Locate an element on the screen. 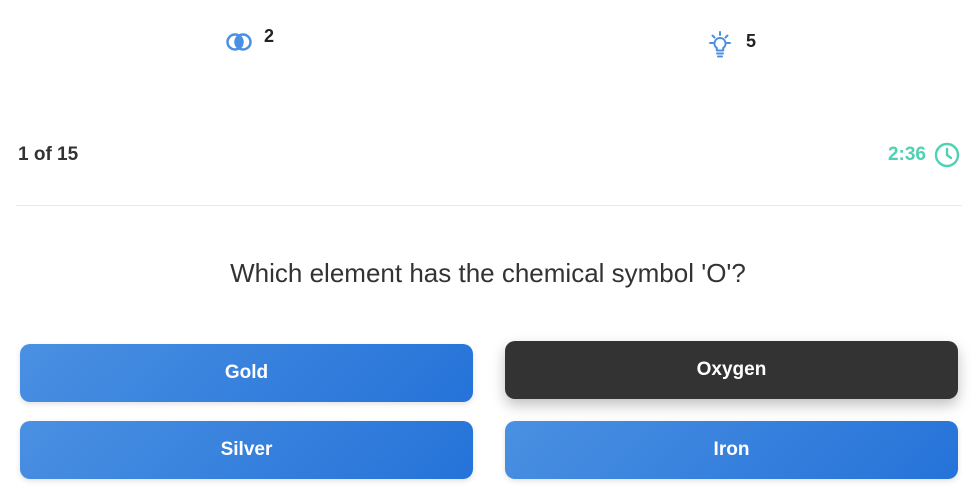 The image size is (976, 503). divider is located at coordinates (489, 205).